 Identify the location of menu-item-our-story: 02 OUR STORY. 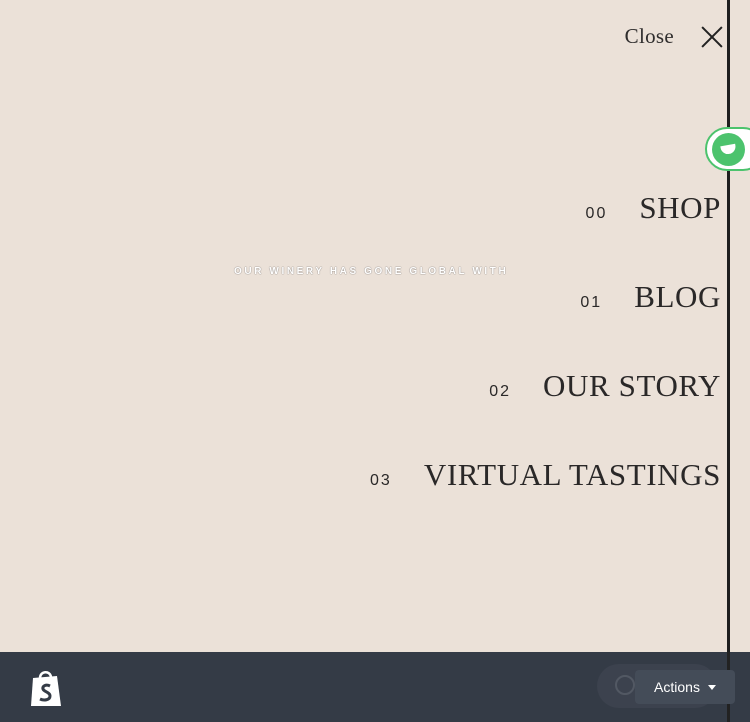
(545, 412).